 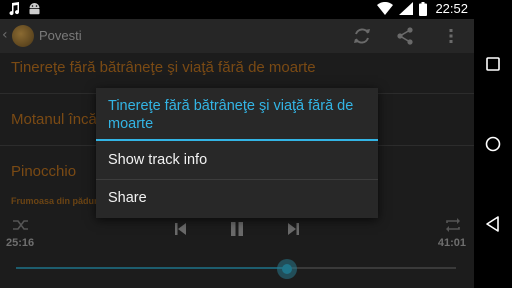 I want to click on seek-bar, so click(x=236, y=268).